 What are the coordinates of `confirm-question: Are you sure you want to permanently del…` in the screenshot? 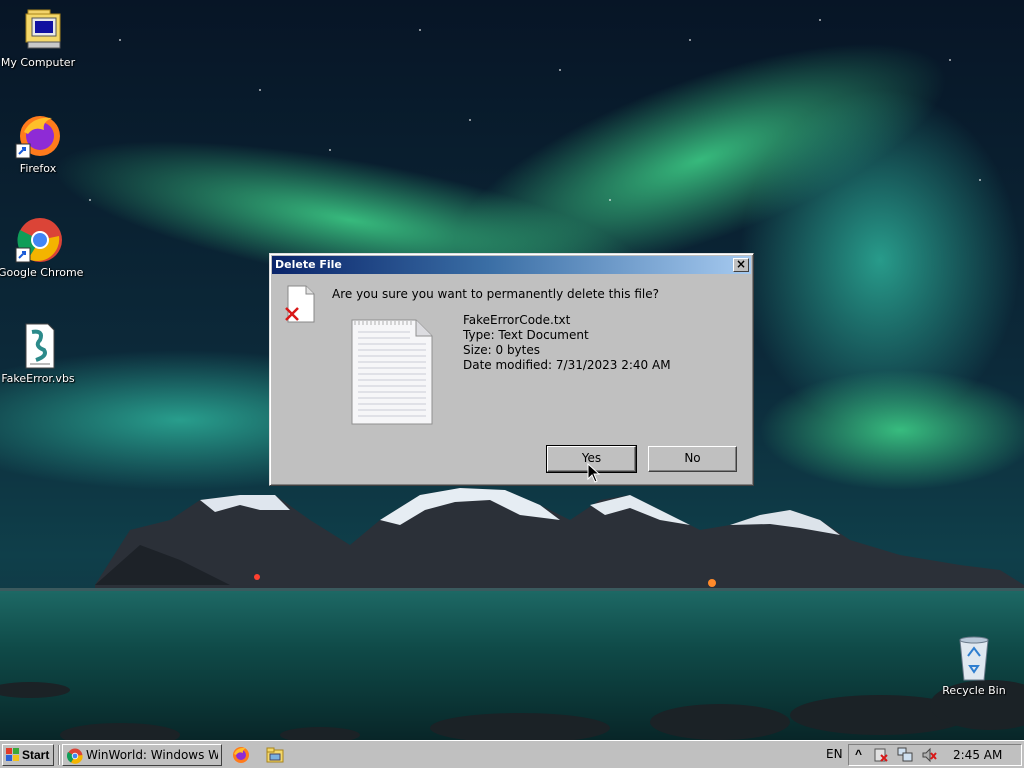 It's located at (495, 294).